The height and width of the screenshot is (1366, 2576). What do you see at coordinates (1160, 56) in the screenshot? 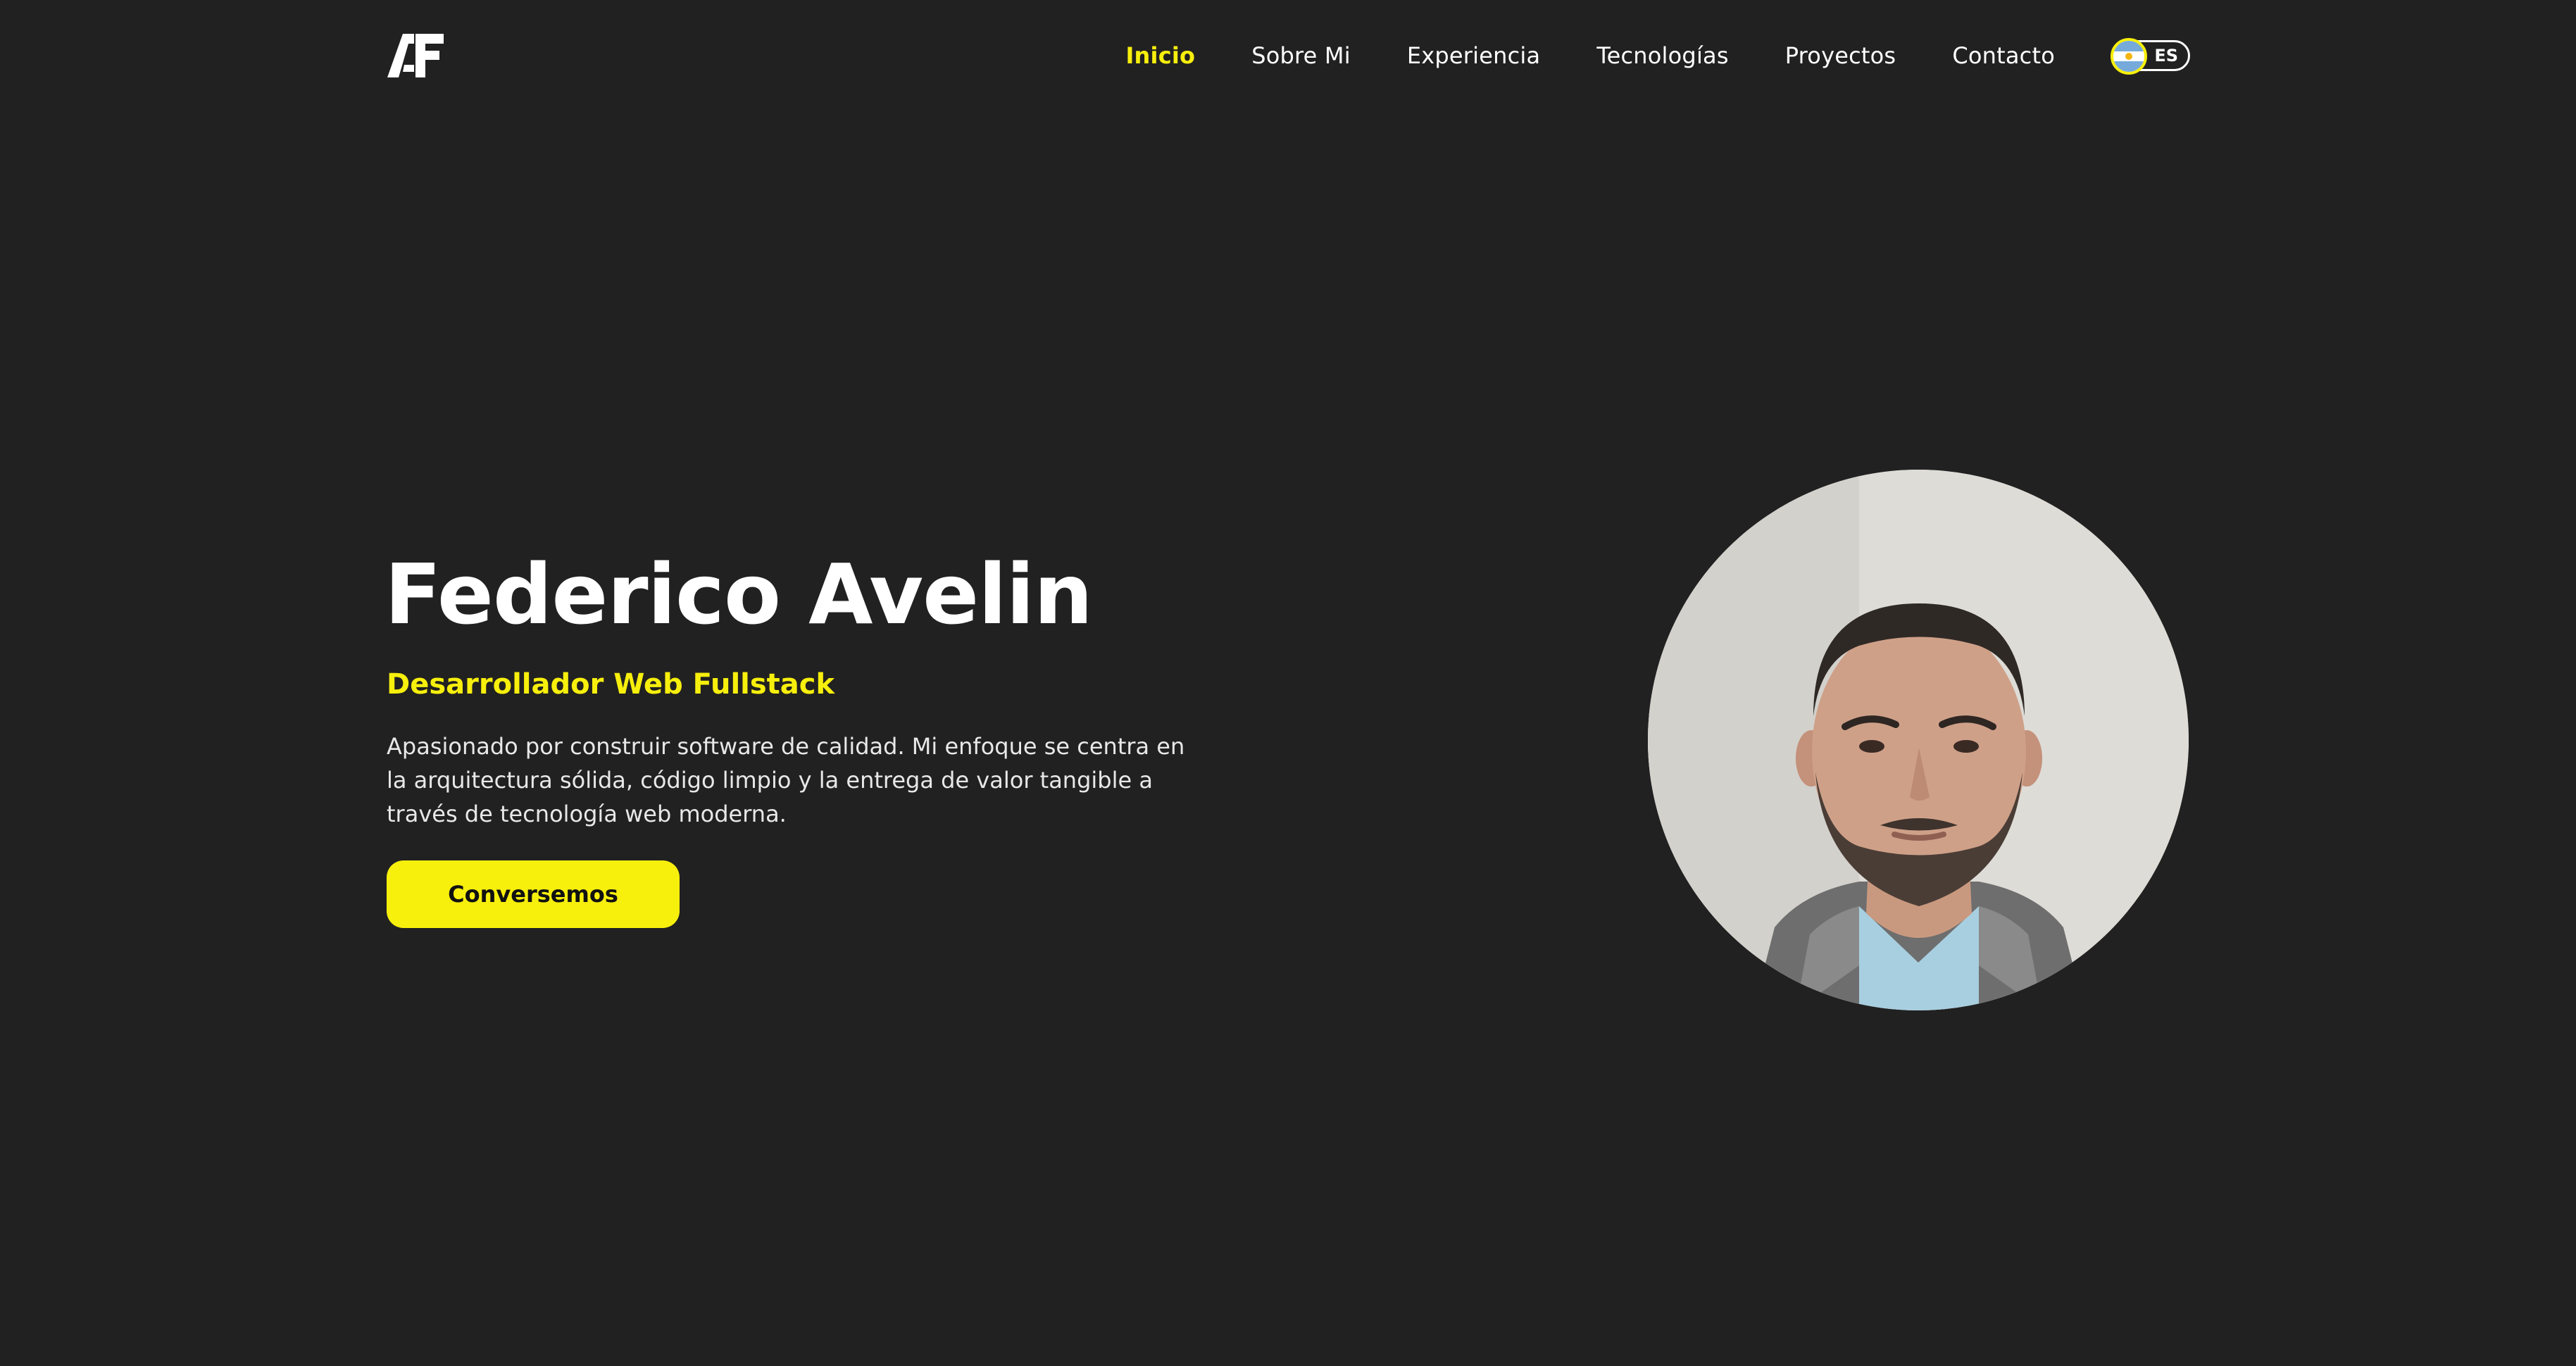
I see `nav-item-inicio: Inicio` at bounding box center [1160, 56].